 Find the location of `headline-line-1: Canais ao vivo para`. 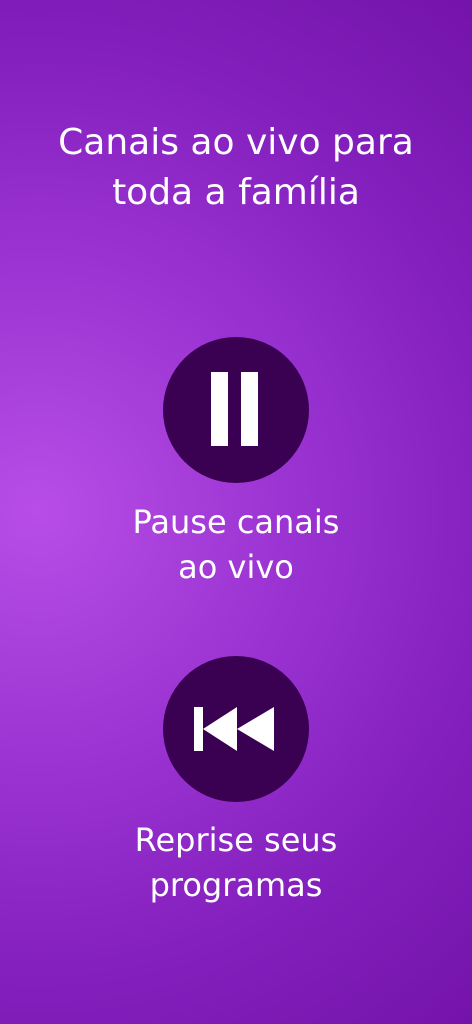

headline-line-1: Canais ao vivo para is located at coordinates (236, 142).